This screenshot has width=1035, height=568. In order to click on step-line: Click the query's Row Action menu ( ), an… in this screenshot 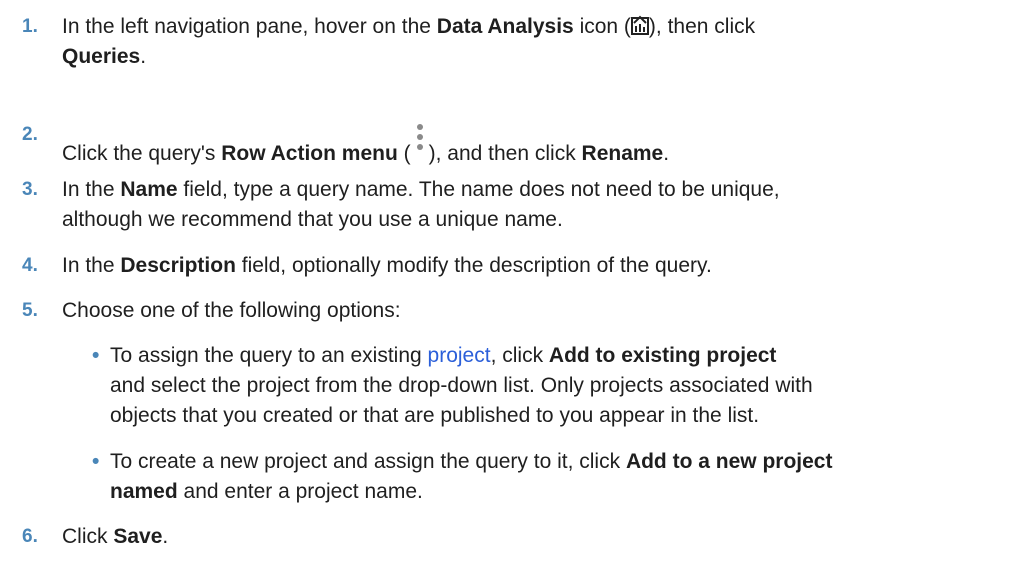, I will do `click(546, 144)`.